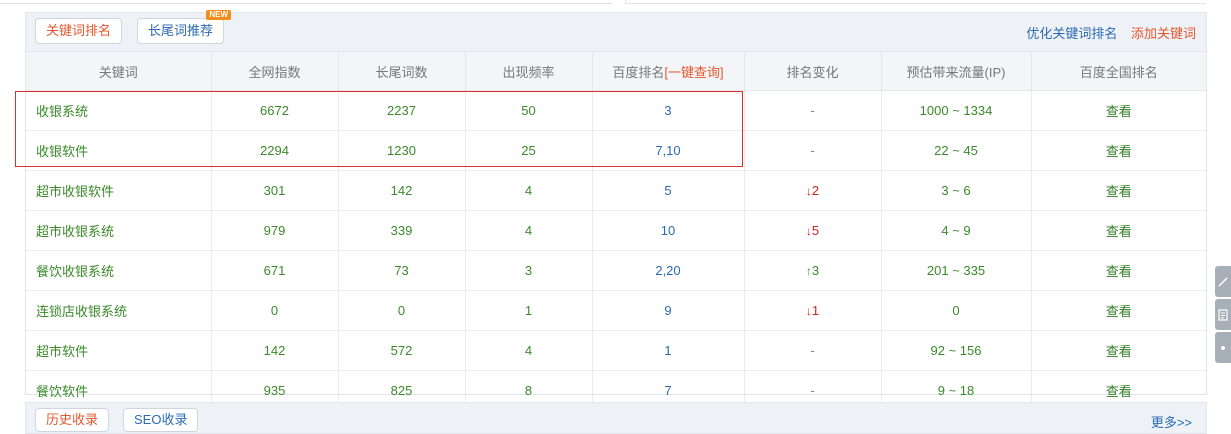 The image size is (1231, 434). Describe the element at coordinates (956, 150) in the screenshot. I see `traffic-cell: 22 ~ 45` at that location.